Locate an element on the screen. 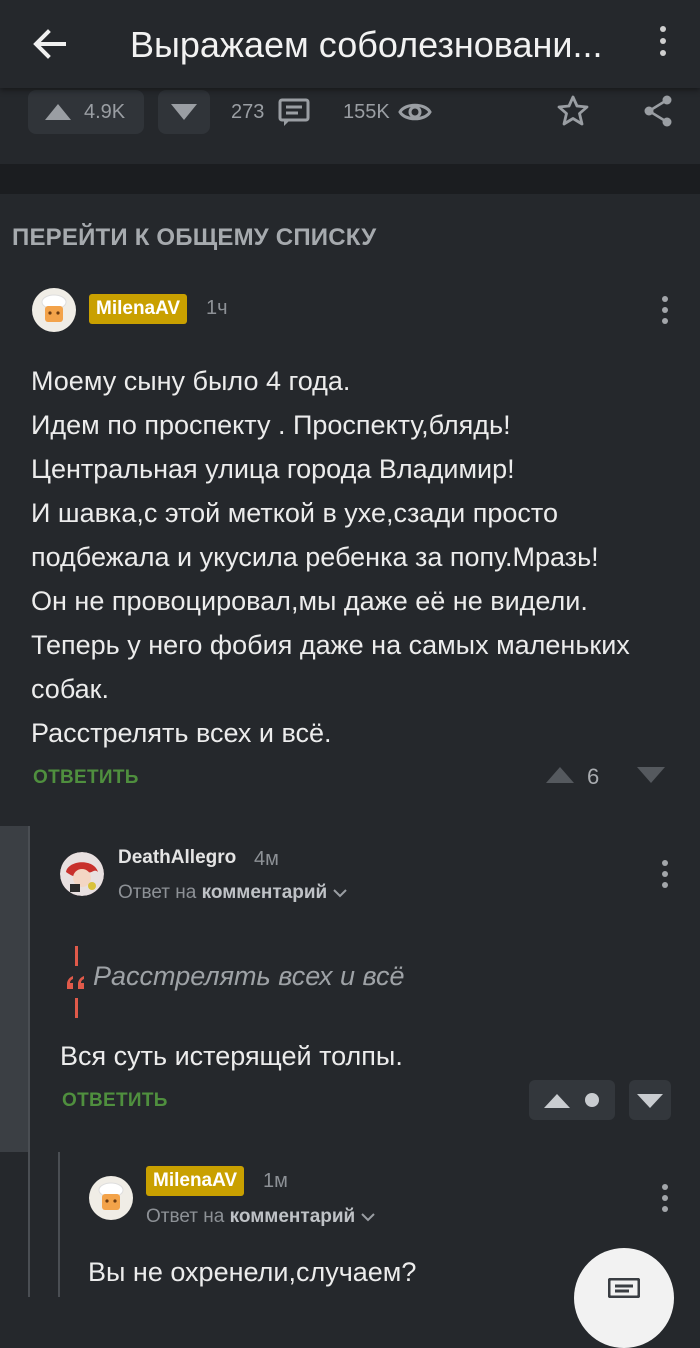 The width and height of the screenshot is (700, 1348). comment-list-icon is located at coordinates (624, 1288).